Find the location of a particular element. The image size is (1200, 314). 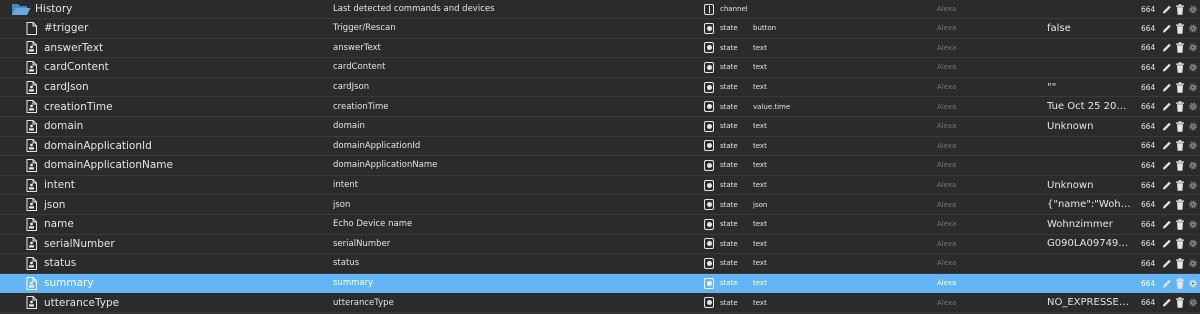

object-id: domainApplicationName is located at coordinates (184, 165).